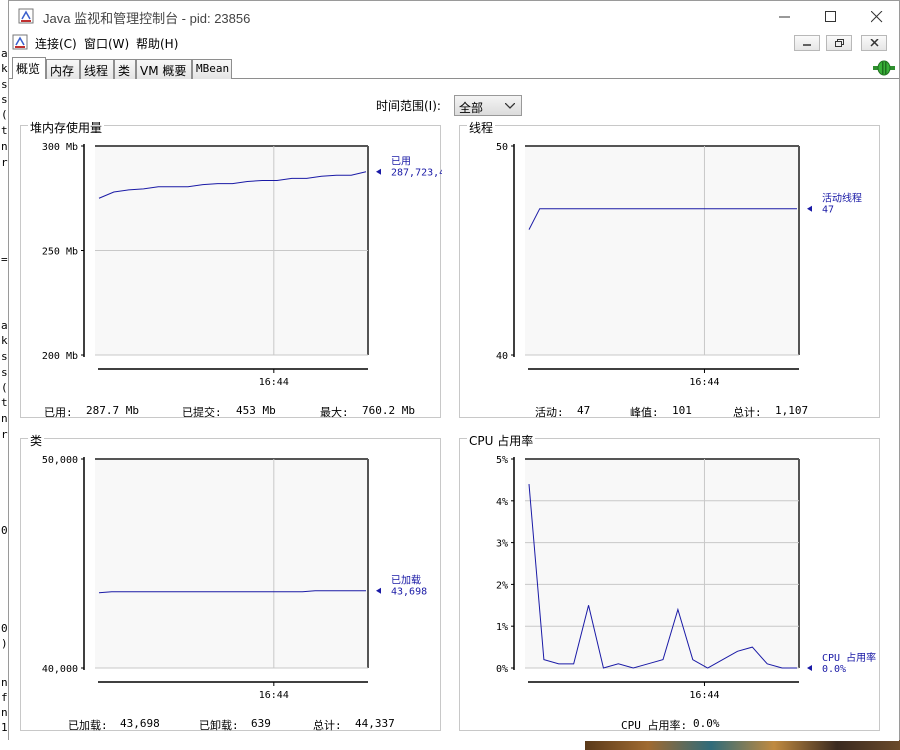  I want to click on heap-used-label: 已用:, so click(58, 412).